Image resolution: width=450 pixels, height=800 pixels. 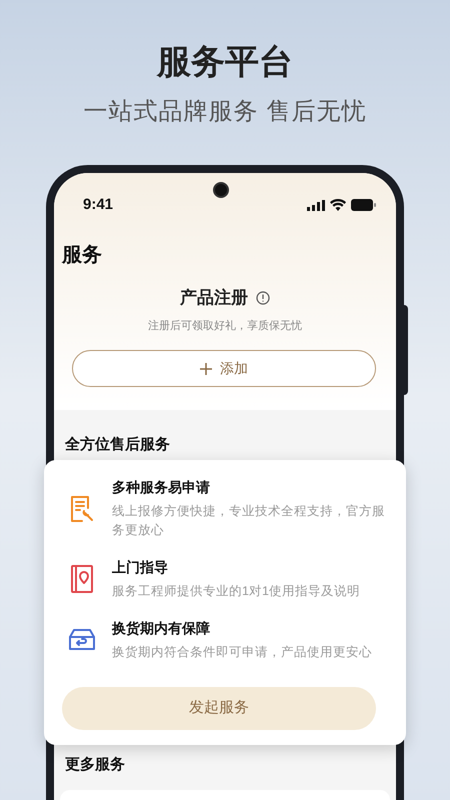 What do you see at coordinates (249, 521) in the screenshot?
I see `service-description: 线上报修方便快捷，专业技术全程支持，官方服务更放心` at bounding box center [249, 521].